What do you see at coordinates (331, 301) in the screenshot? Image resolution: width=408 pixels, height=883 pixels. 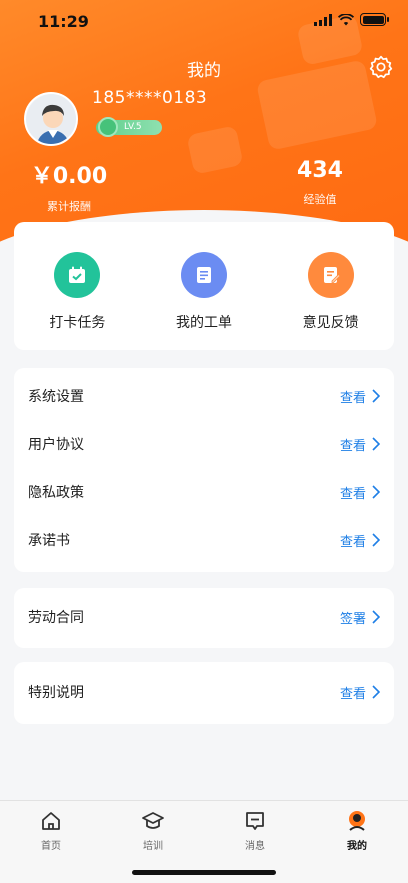 I see `quick-action-feedback: 意见反馈` at bounding box center [331, 301].